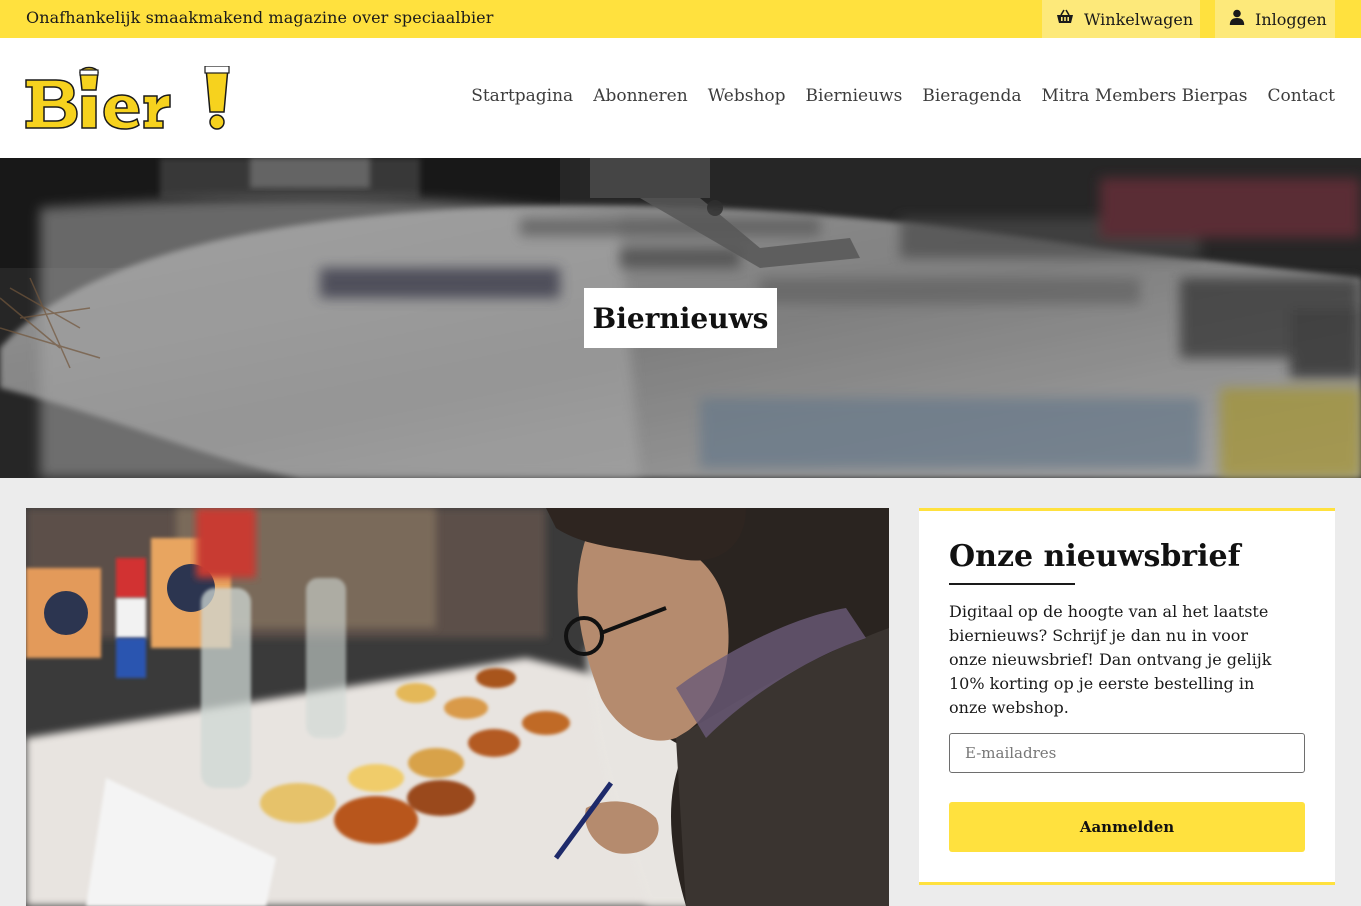 The width and height of the screenshot is (1361, 906). I want to click on shopping-basket-icon, so click(1065, 19).